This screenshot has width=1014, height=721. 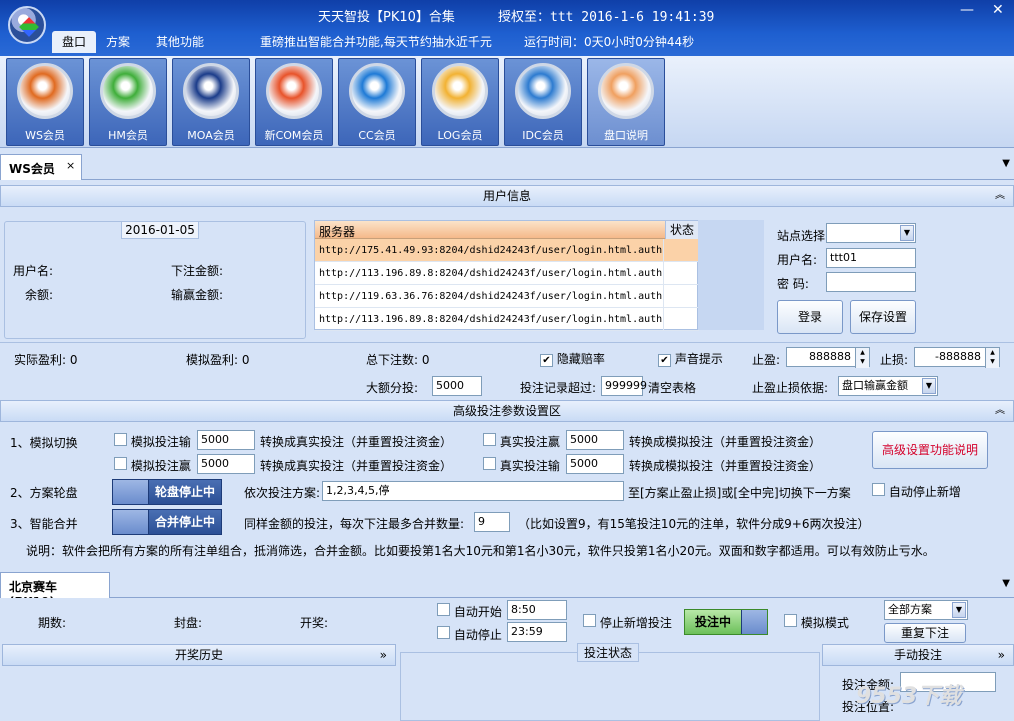 What do you see at coordinates (871, 282) in the screenshot?
I see `password-input` at bounding box center [871, 282].